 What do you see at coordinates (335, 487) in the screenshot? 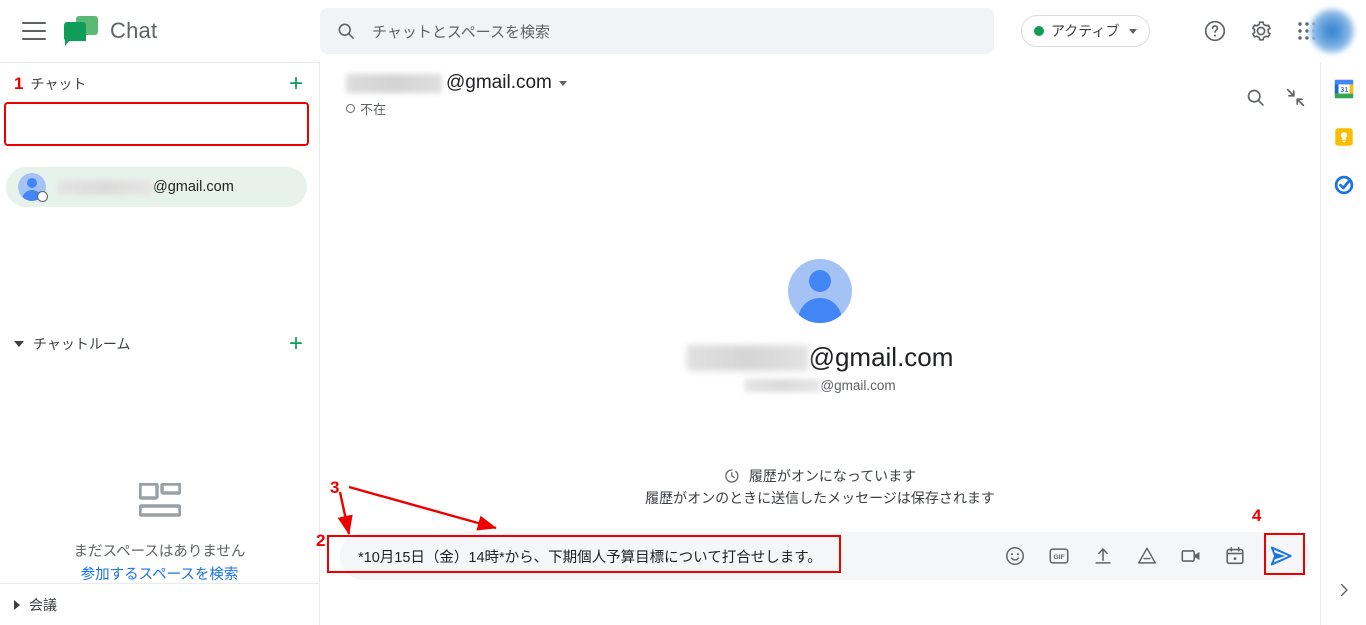
I see `annotation-marker-3: 3` at bounding box center [335, 487].